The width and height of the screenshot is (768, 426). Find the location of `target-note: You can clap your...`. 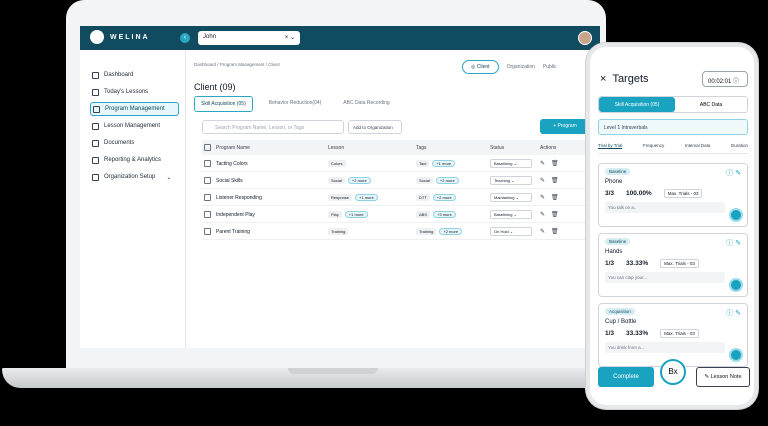

target-note: You can clap your... is located at coordinates (665, 277).